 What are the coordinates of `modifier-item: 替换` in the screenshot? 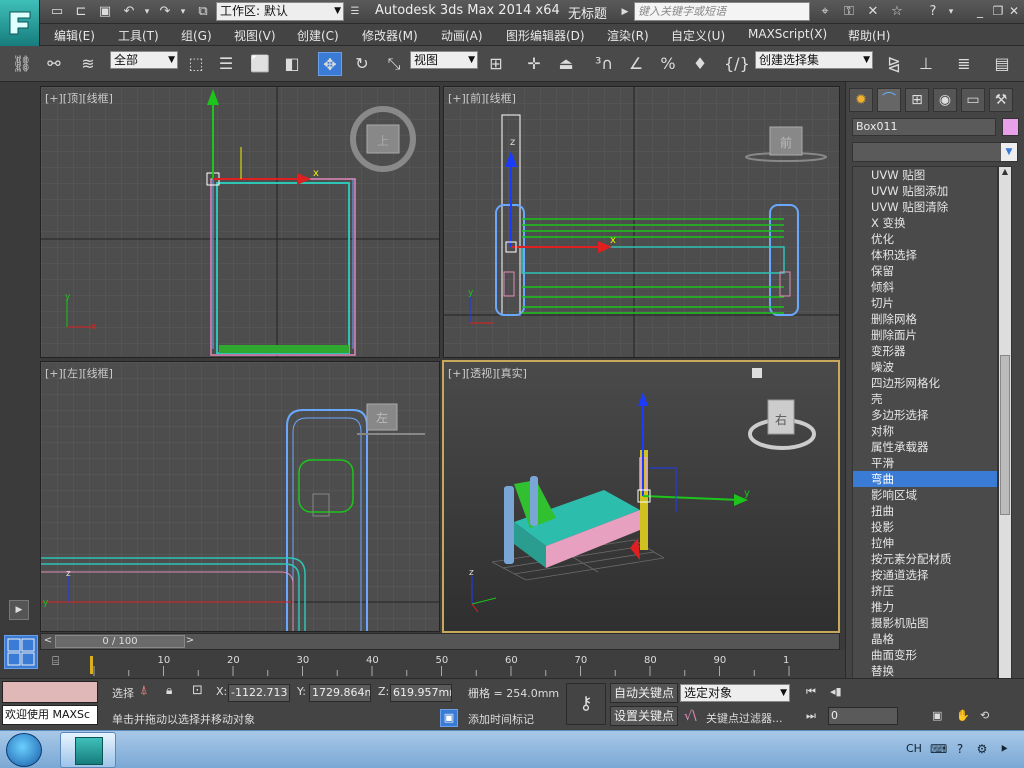 It's located at (925, 671).